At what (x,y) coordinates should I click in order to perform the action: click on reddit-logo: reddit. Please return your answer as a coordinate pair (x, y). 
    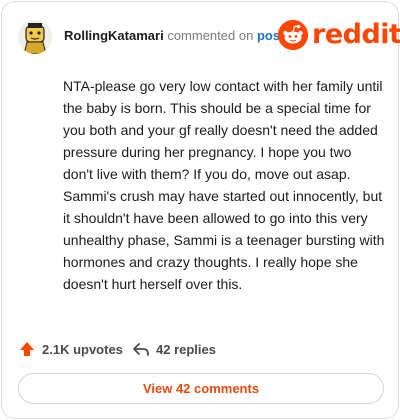
    Looking at the image, I should click on (339, 35).